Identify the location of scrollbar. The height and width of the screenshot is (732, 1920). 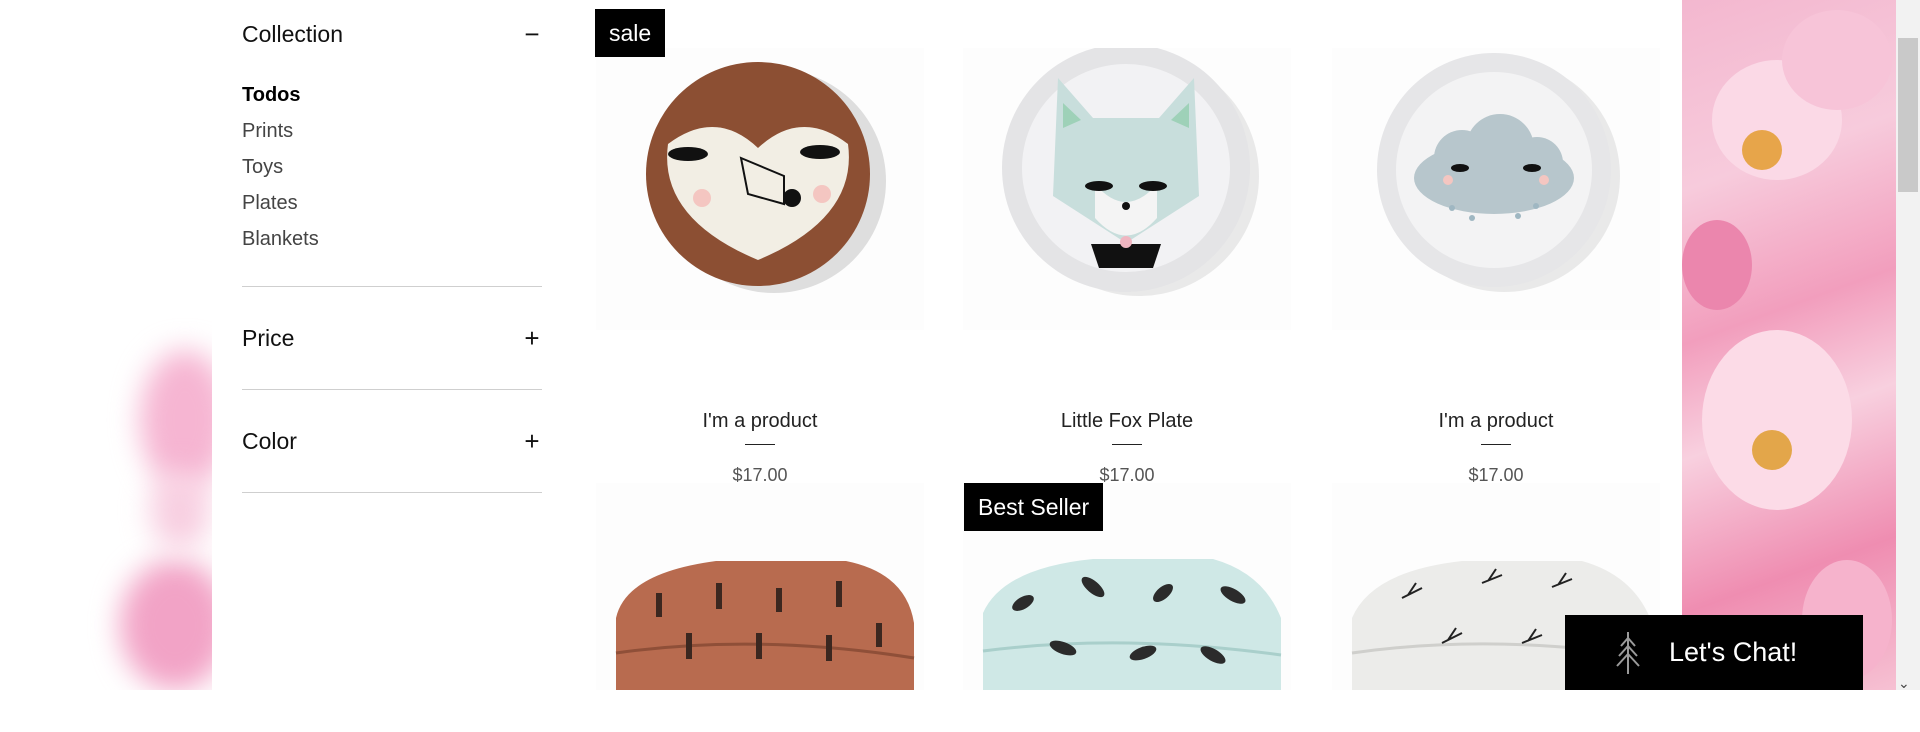
(1908, 345).